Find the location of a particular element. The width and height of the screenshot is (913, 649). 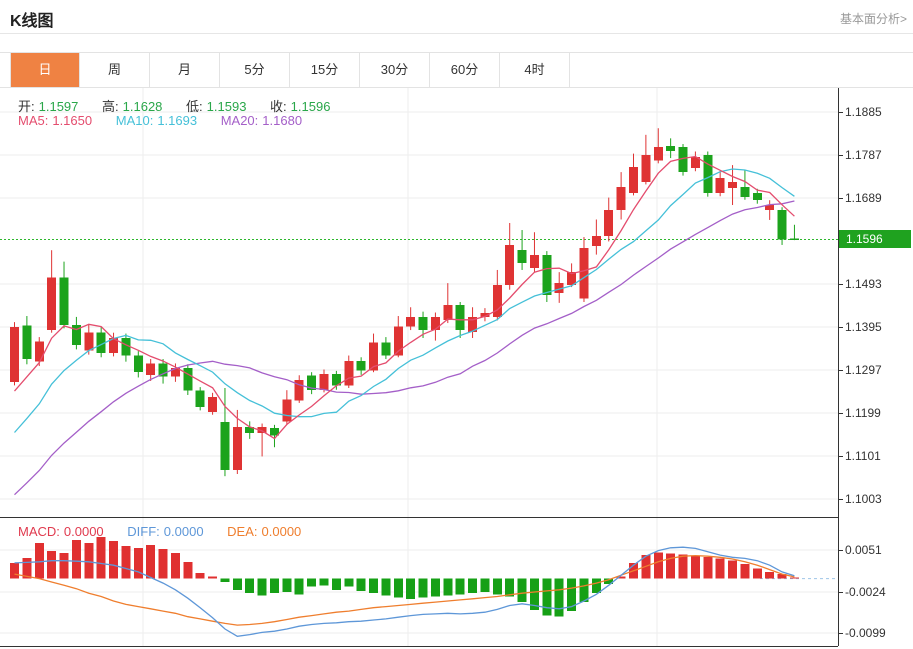

y-axis-label: 1.1885 is located at coordinates (863, 112).